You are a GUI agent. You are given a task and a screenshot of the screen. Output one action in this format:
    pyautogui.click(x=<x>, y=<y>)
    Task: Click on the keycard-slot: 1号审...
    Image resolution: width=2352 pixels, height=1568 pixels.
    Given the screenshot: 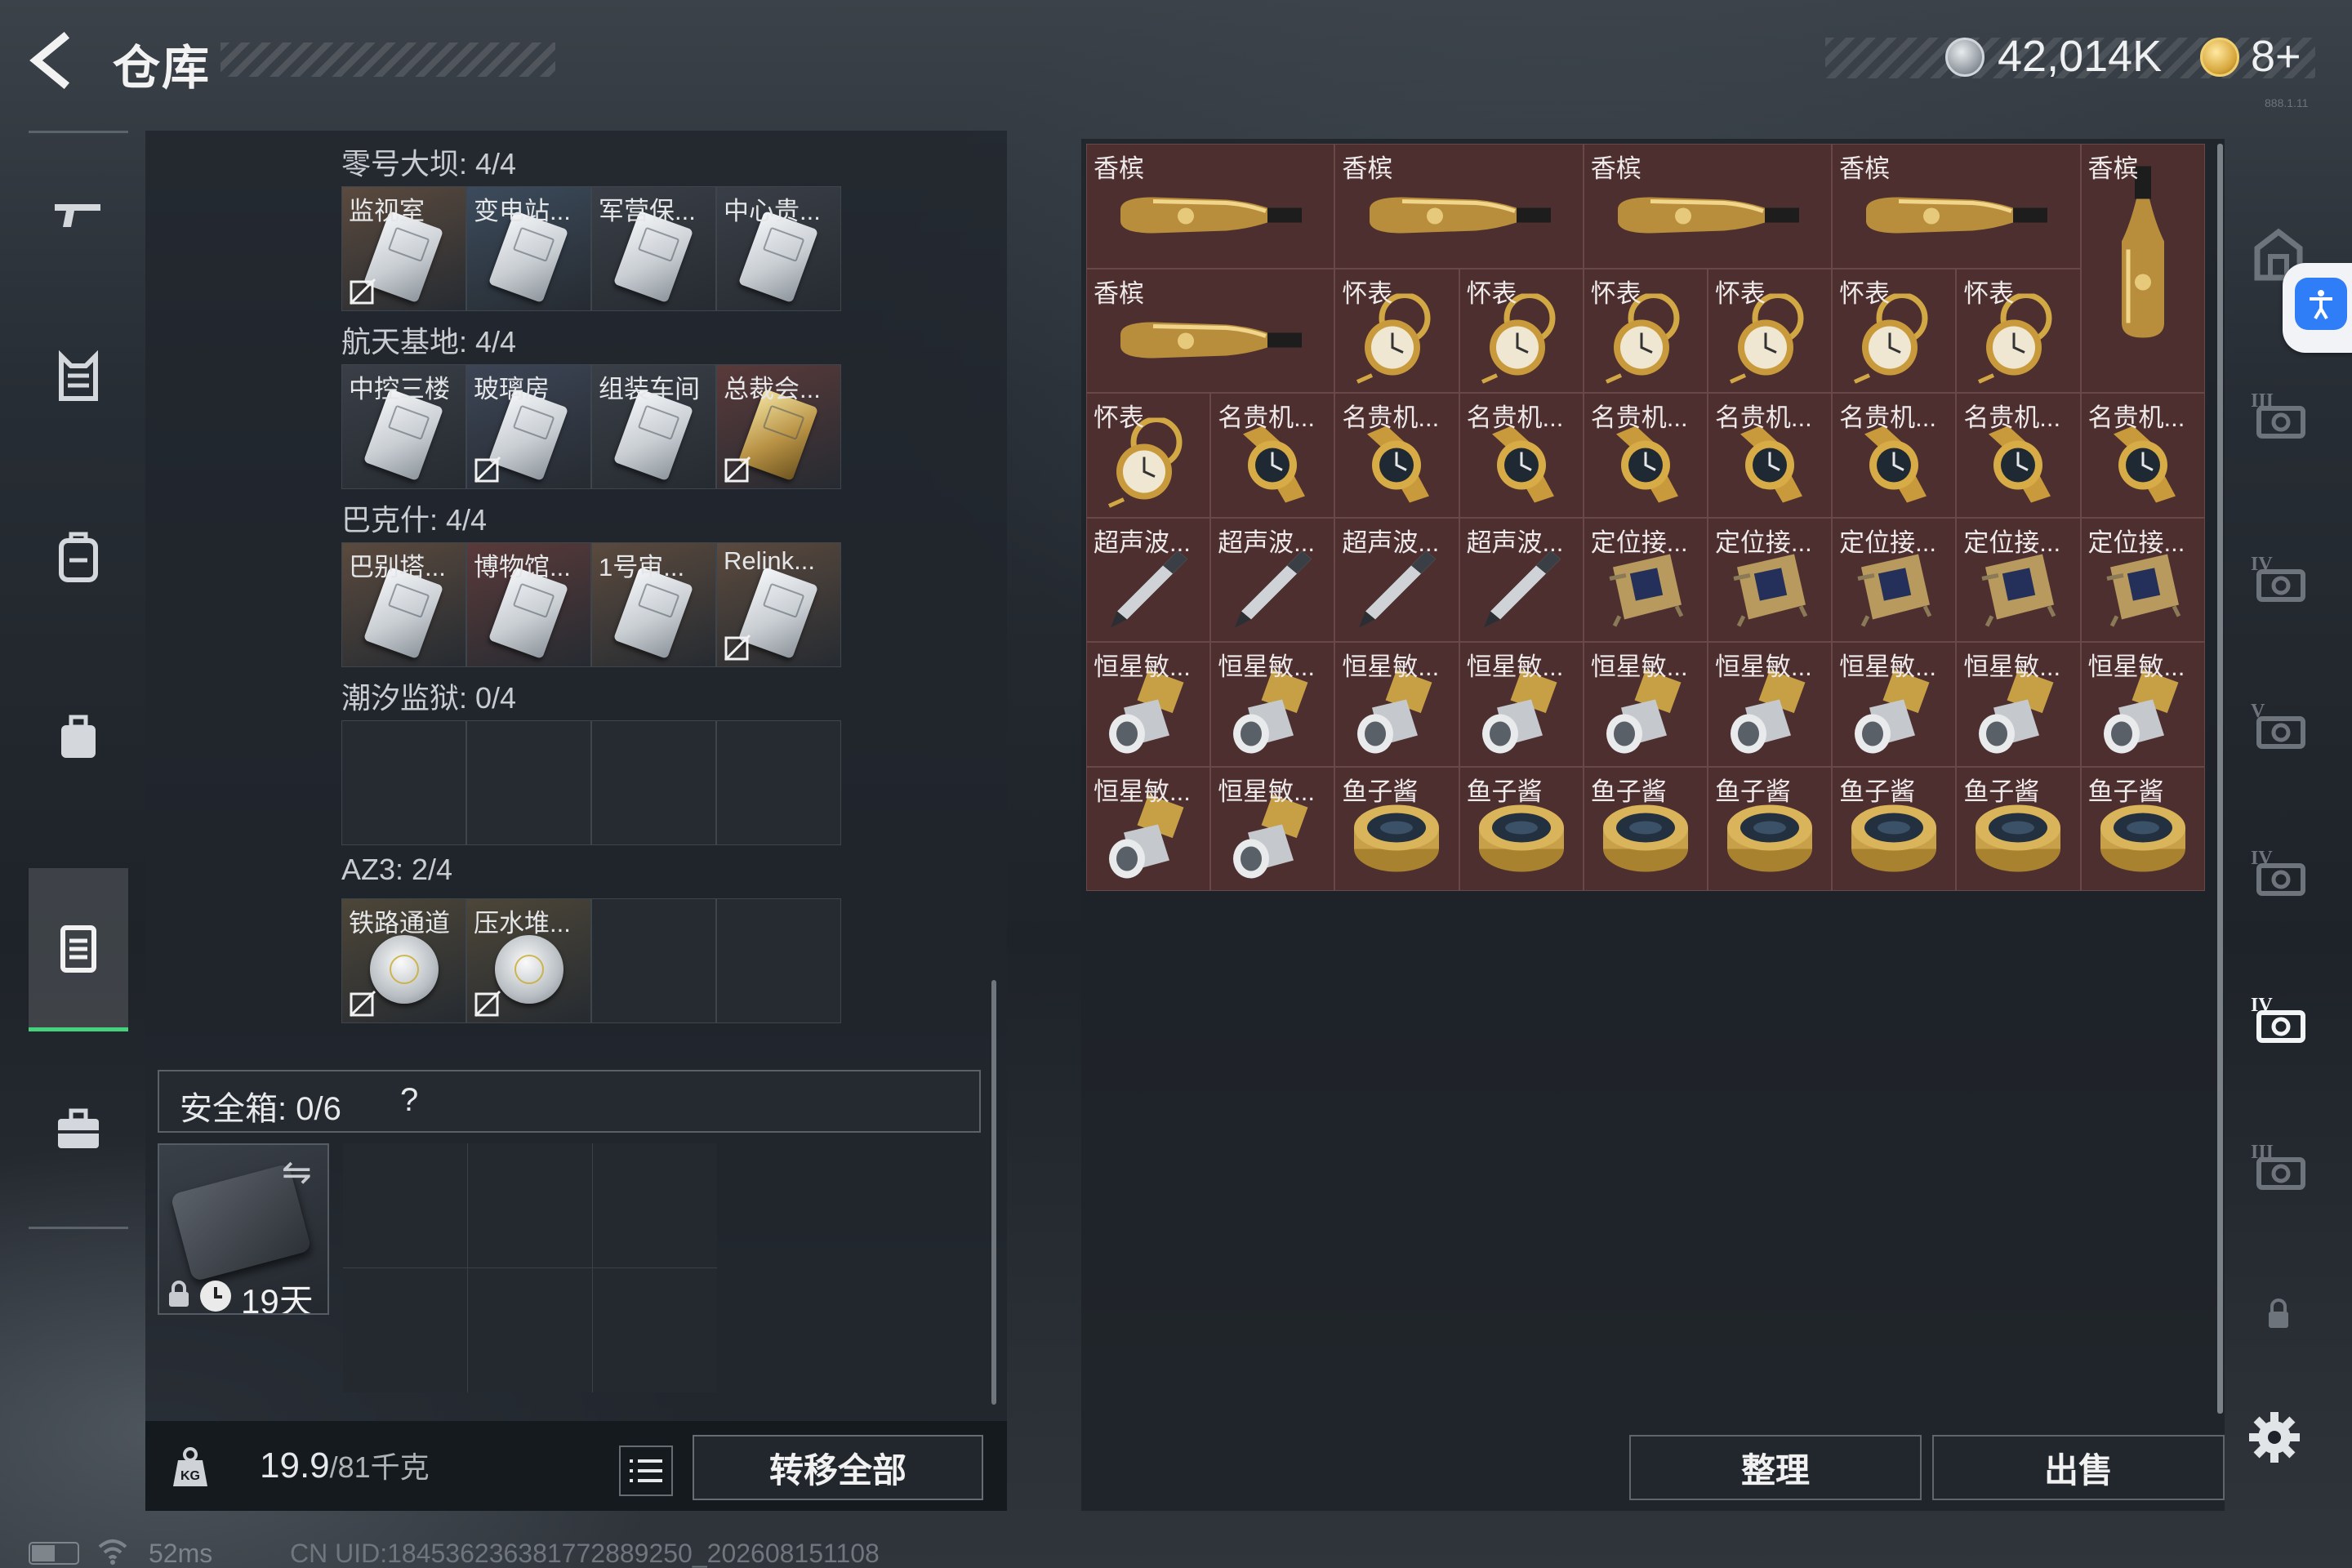 What is the action you would take?
    pyautogui.click(x=653, y=604)
    